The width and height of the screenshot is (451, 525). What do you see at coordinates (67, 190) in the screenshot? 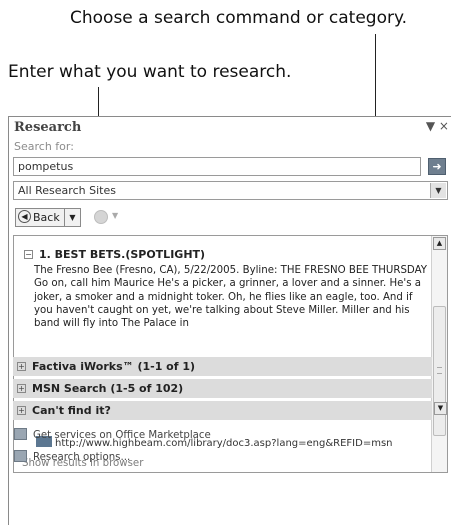
I see `research-source-value: All Research Sites` at bounding box center [67, 190].